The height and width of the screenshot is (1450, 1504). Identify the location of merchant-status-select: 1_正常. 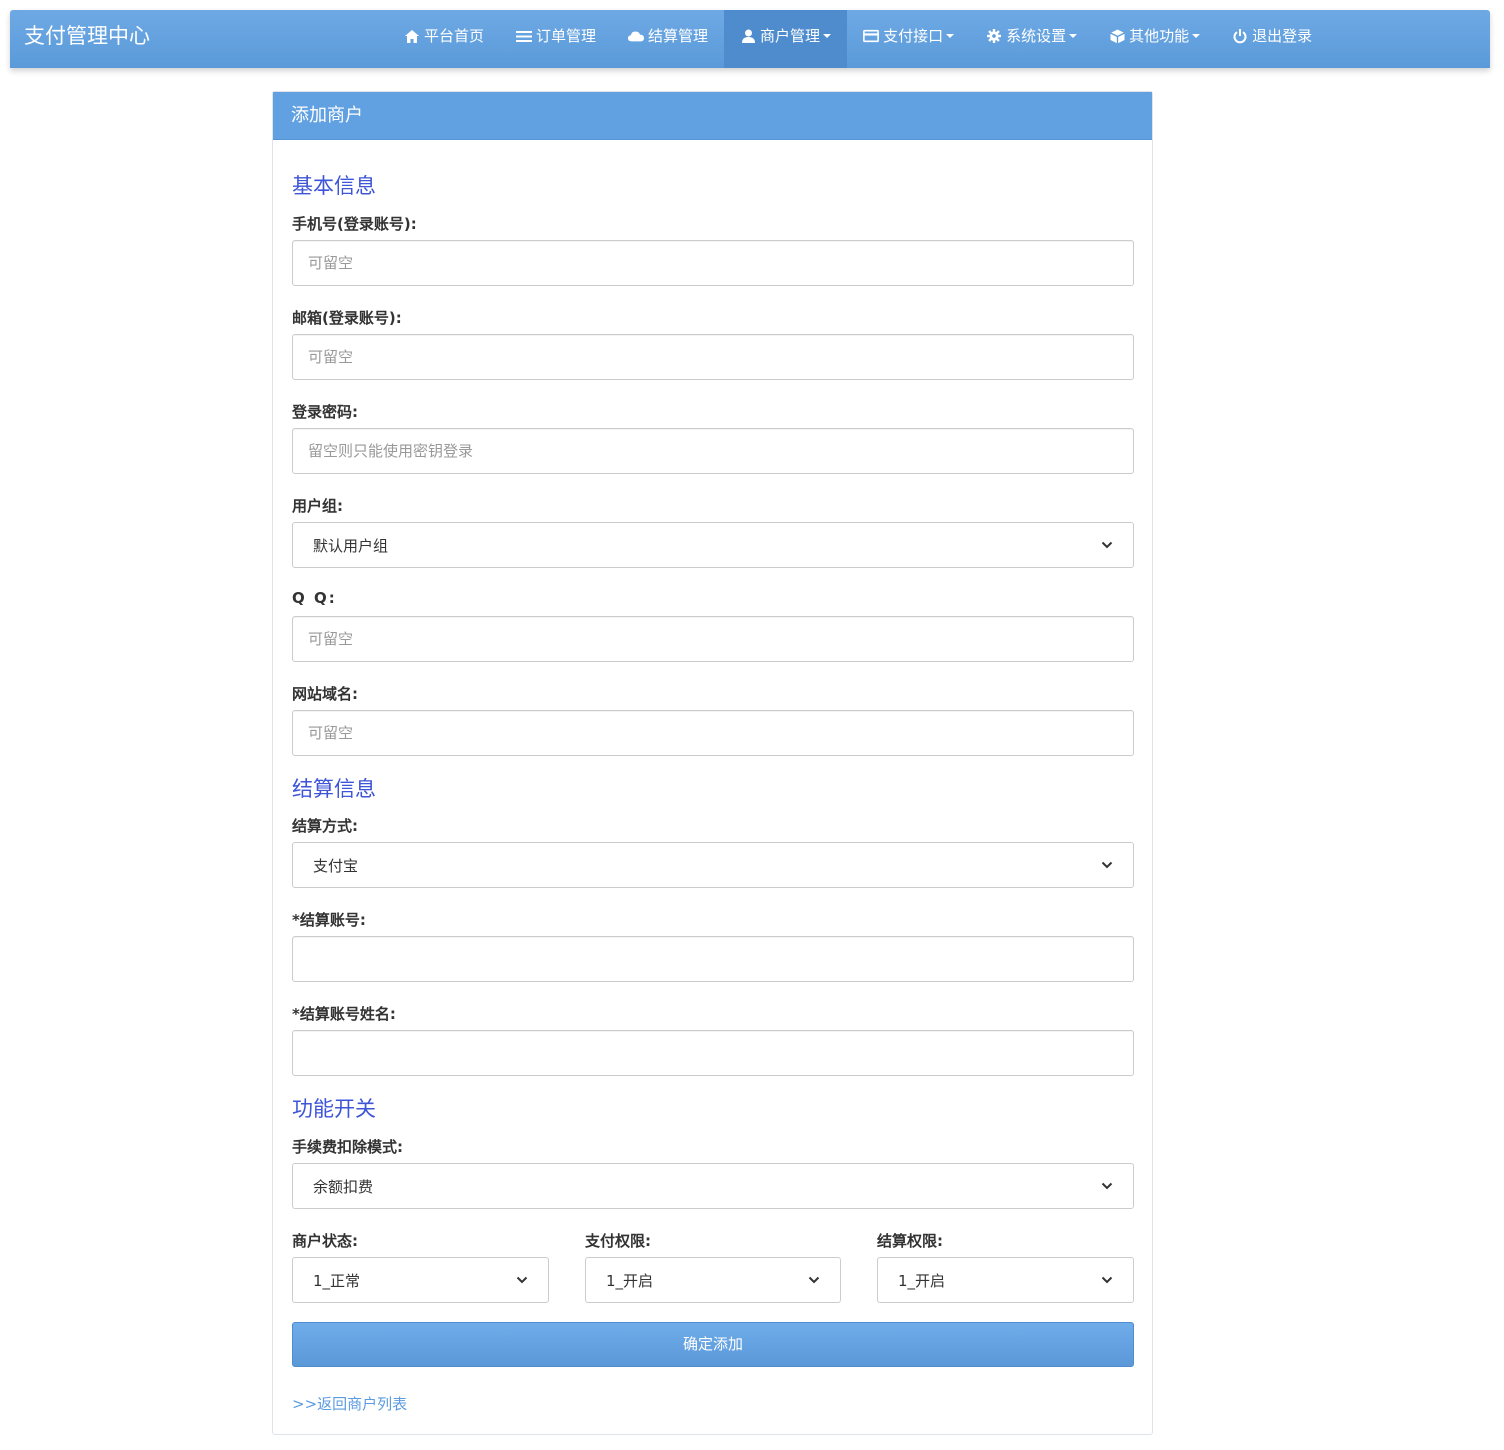
(420, 1280).